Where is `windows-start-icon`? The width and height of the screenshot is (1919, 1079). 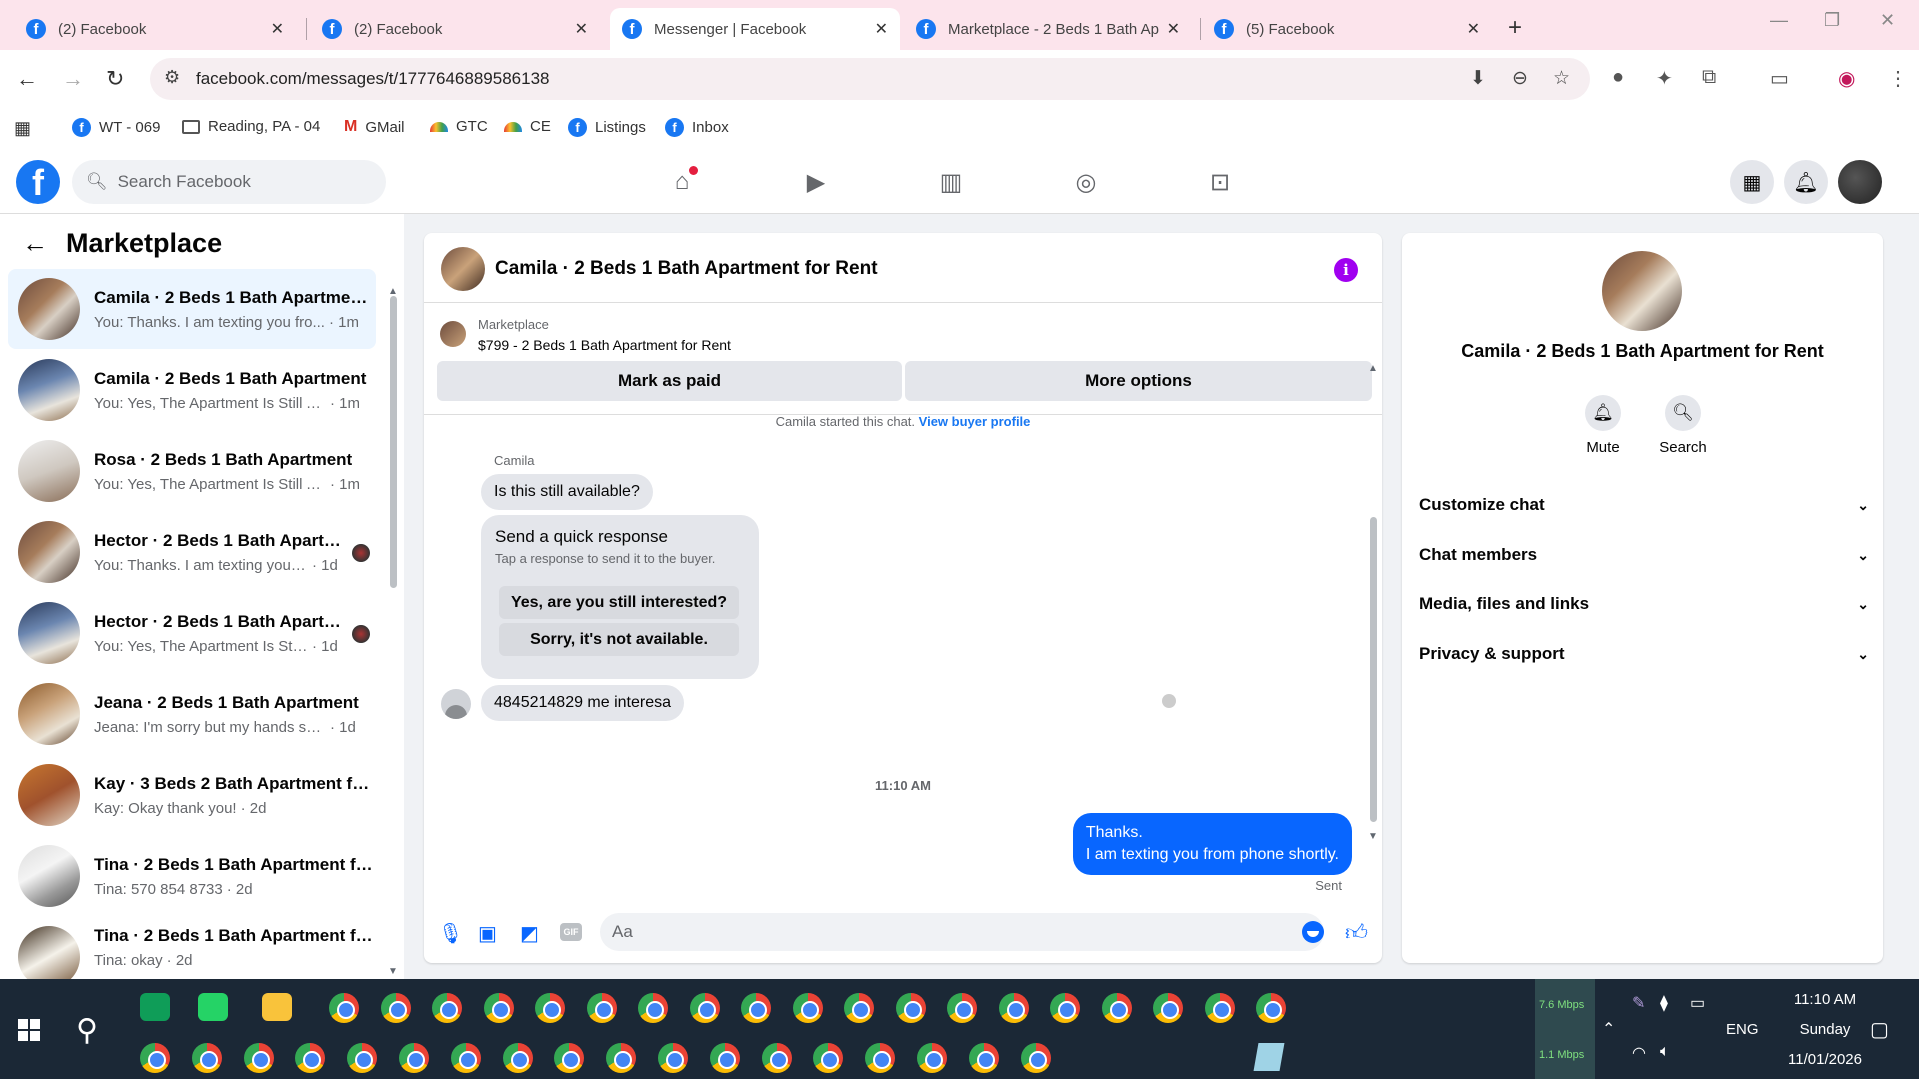
windows-start-icon is located at coordinates (29, 1030).